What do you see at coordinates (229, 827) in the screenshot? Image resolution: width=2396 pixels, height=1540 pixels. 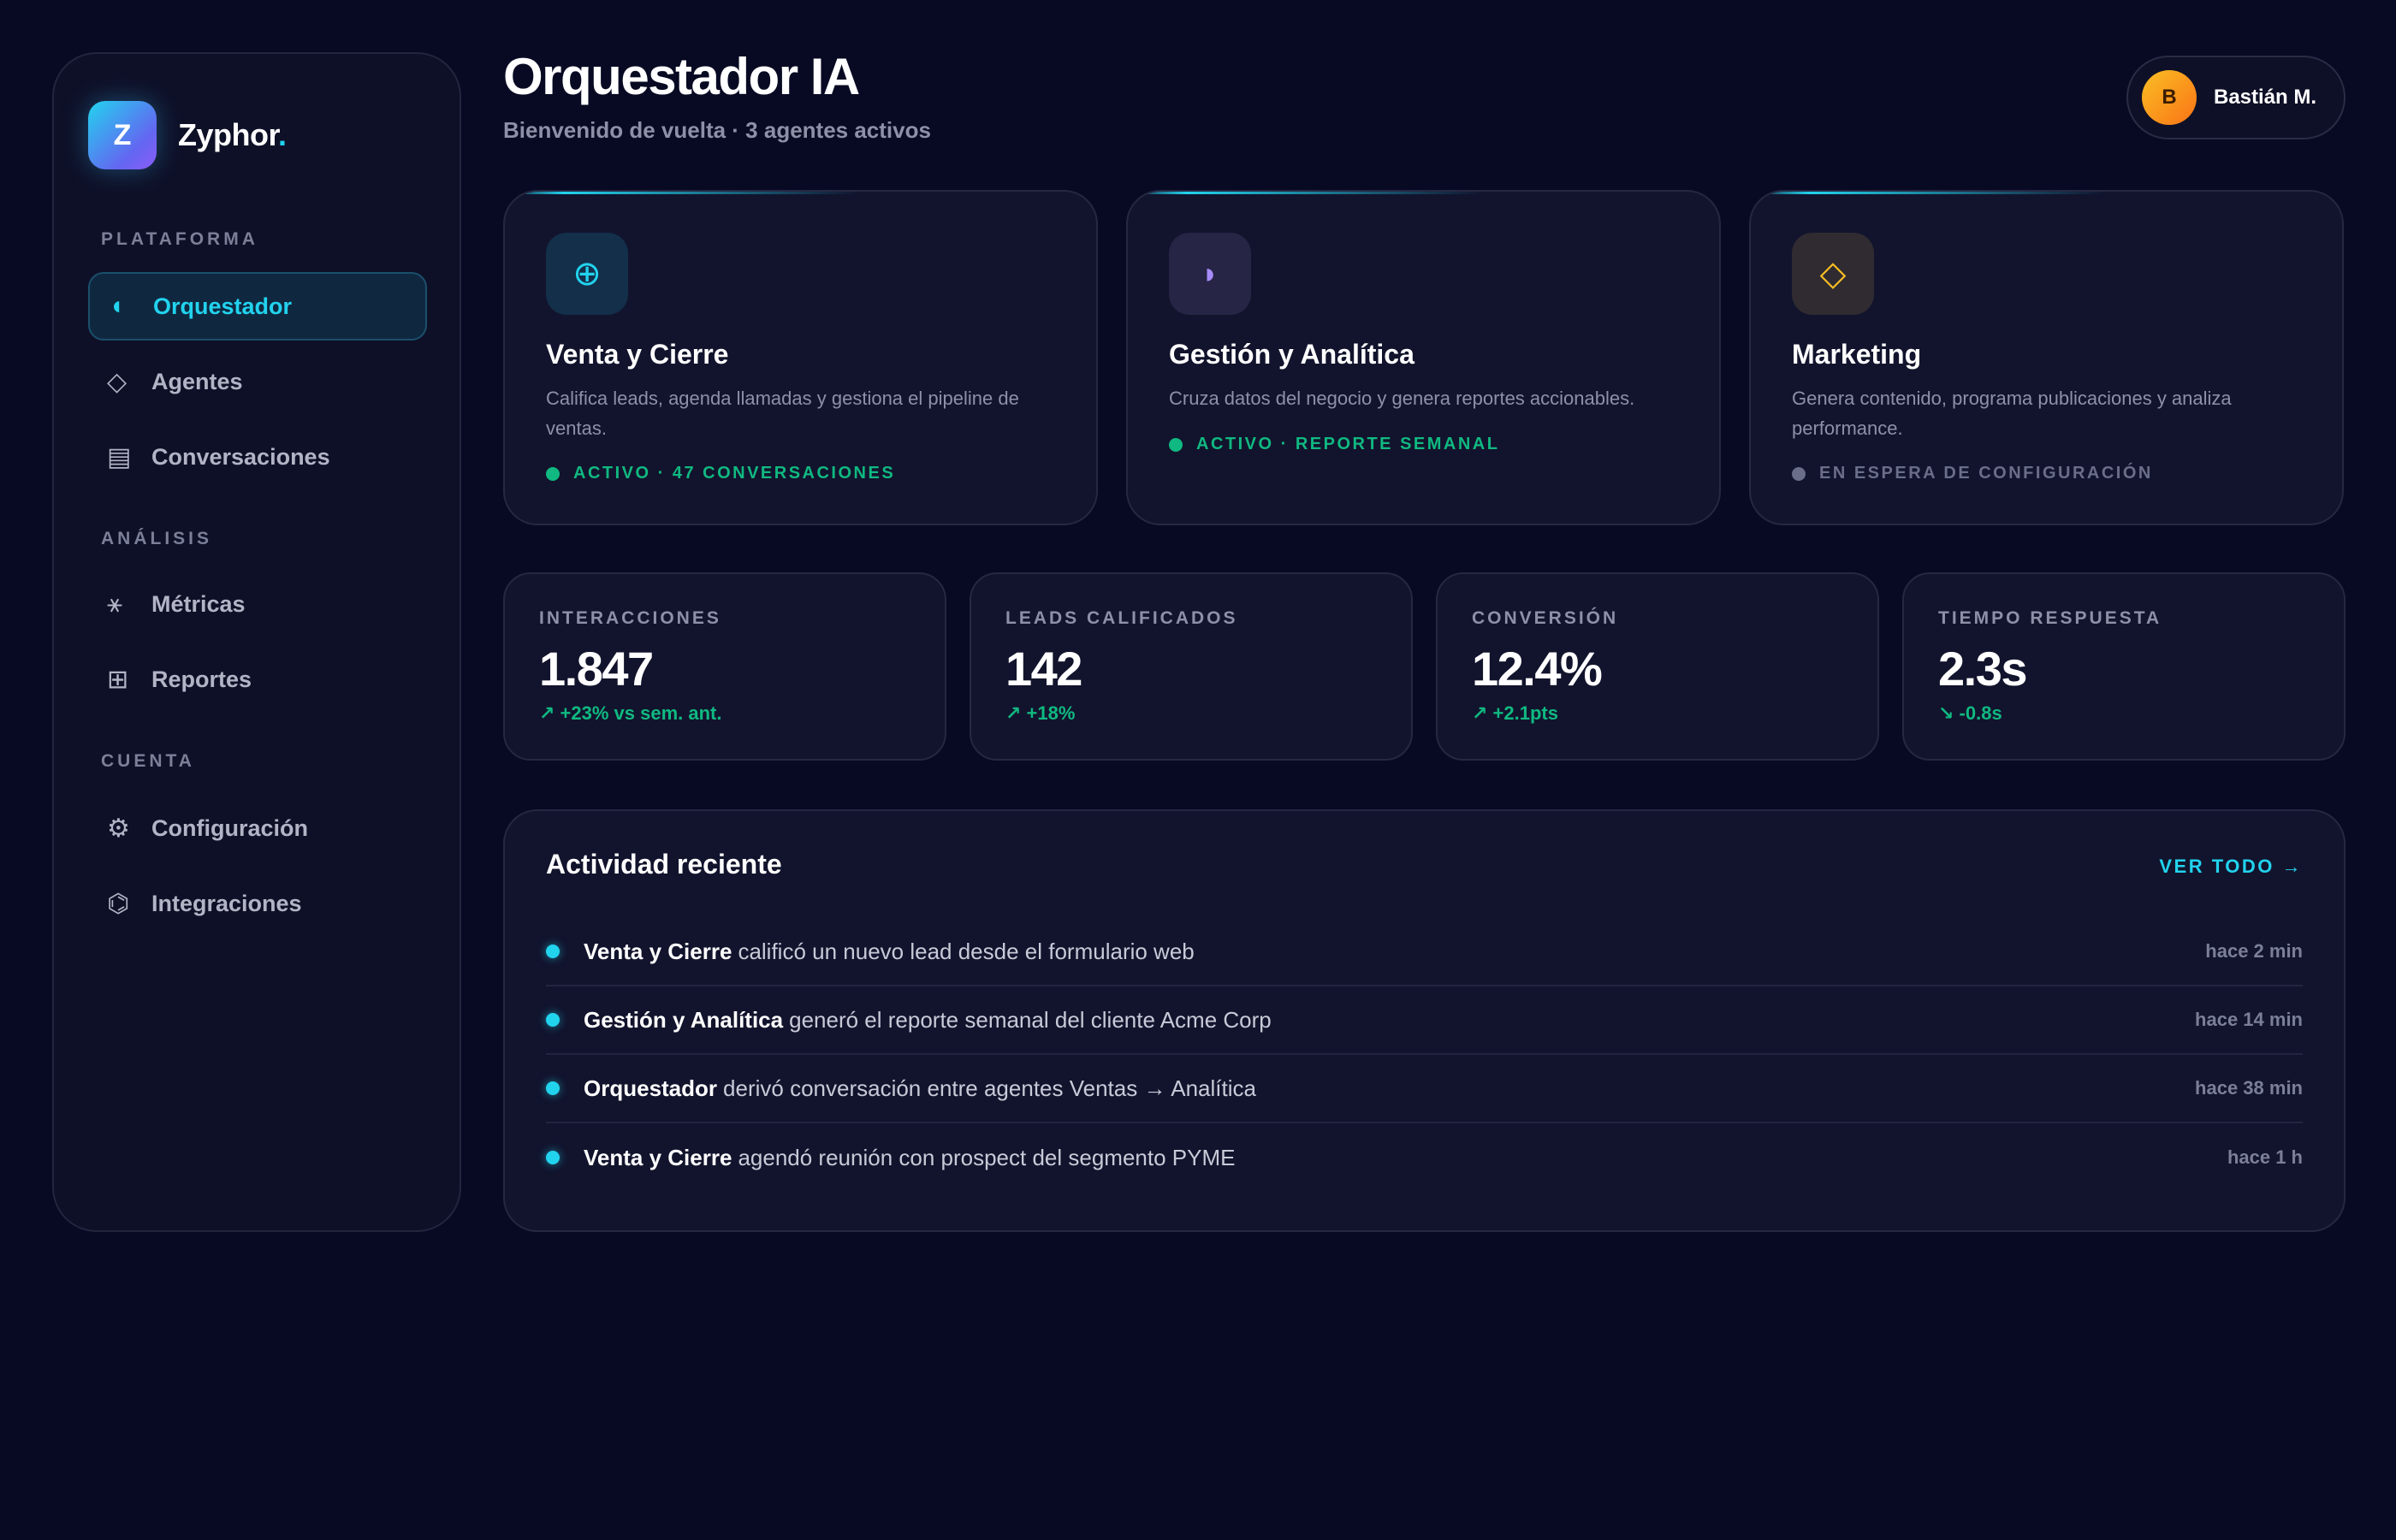 I see `sidebar-item-label: Configuración` at bounding box center [229, 827].